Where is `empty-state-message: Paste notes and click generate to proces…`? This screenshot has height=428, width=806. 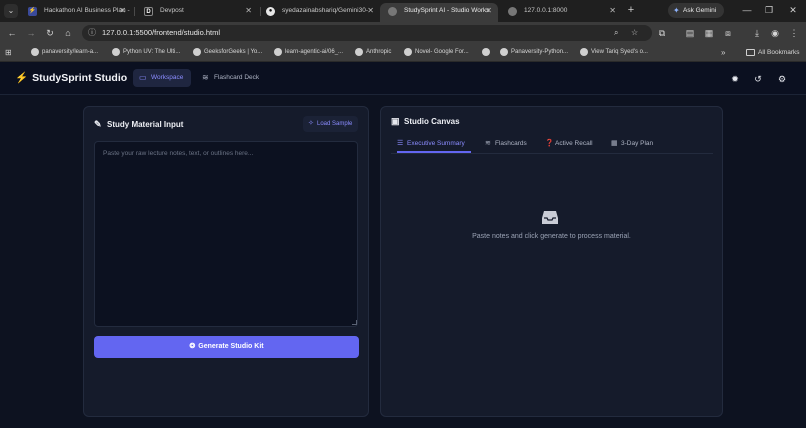
empty-state-message: Paste notes and click generate to proces… is located at coordinates (551, 236).